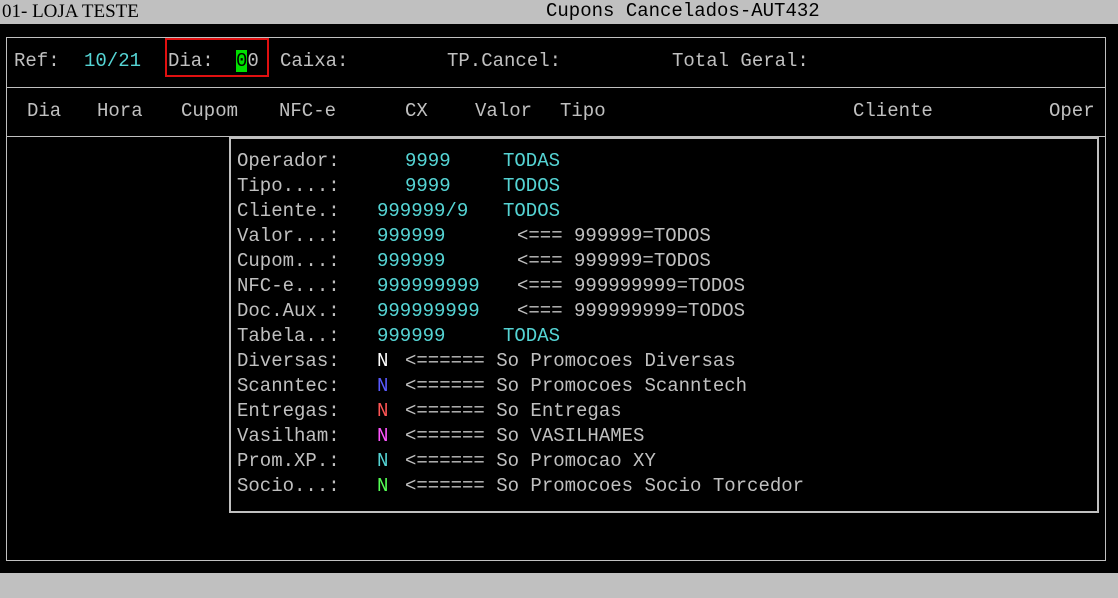 The height and width of the screenshot is (598, 1118). I want to click on filter-input-docaux: 999999999, so click(428, 311).